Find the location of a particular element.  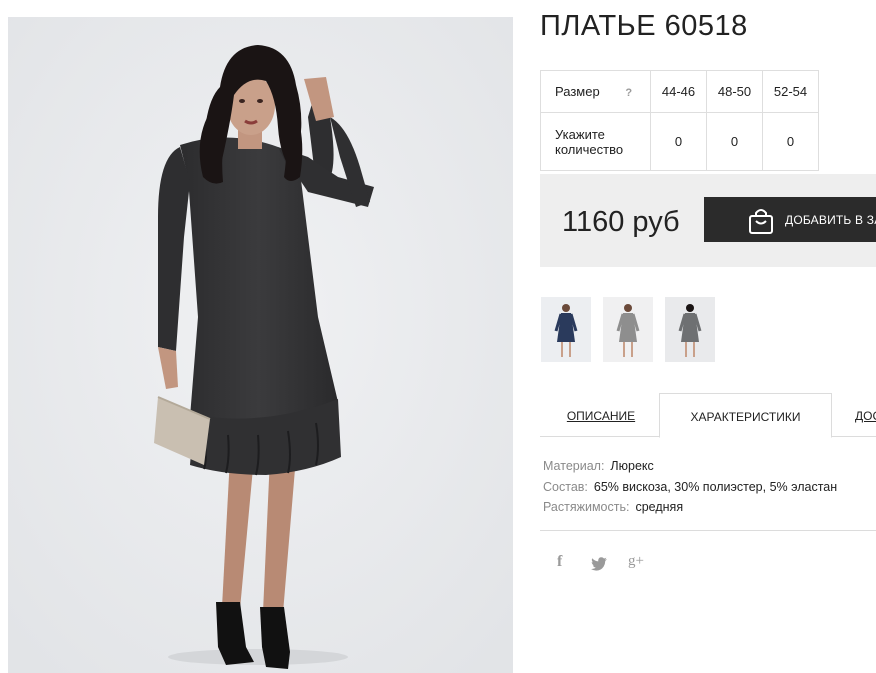

thumbnail-grey is located at coordinates (628, 329).